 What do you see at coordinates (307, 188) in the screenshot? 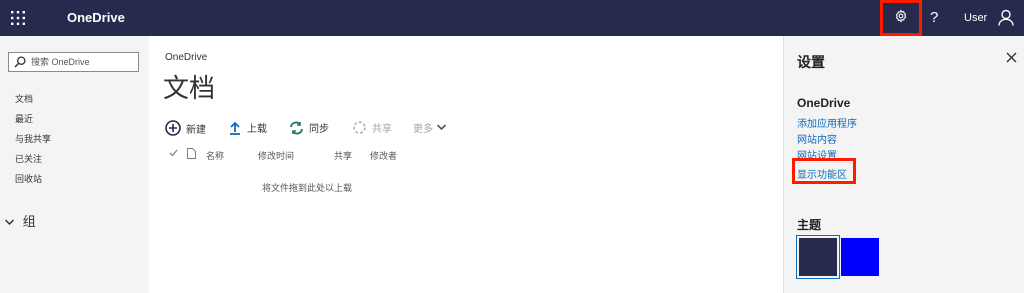
I see `empty-drop-message: 将文件拖到此处以上载` at bounding box center [307, 188].